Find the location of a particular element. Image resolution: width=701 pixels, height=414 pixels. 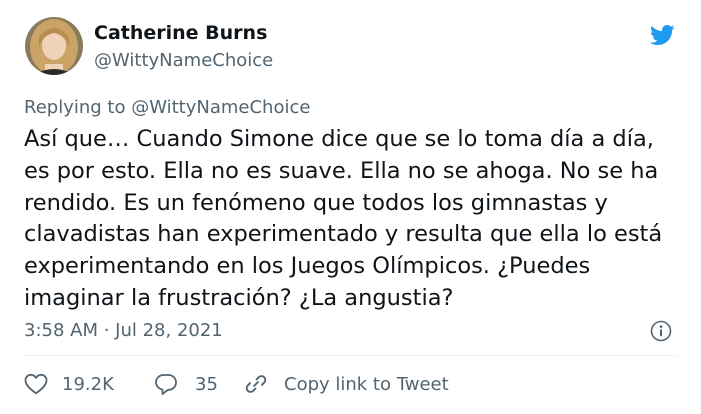

reply-count: 35 is located at coordinates (206, 384).